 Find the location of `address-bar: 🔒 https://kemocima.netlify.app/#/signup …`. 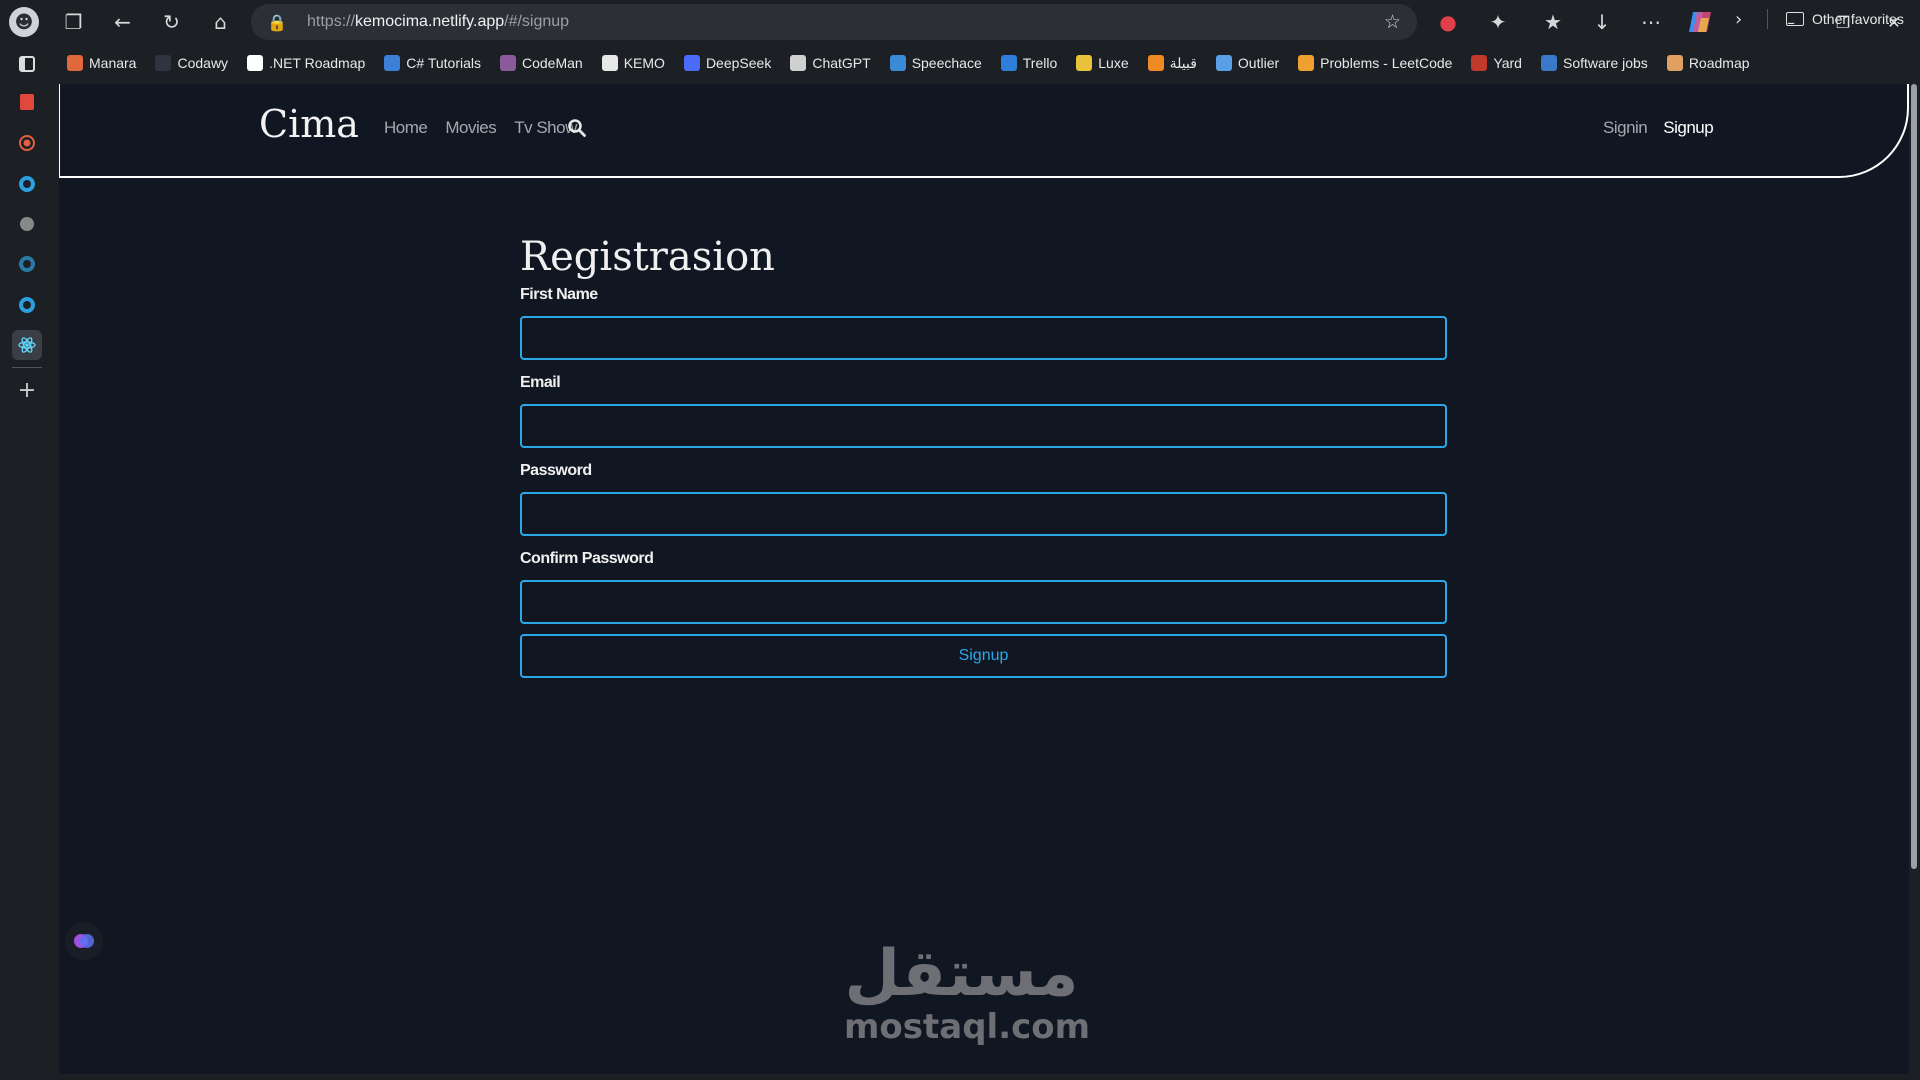

address-bar: 🔒 https://kemocima.netlify.app/#/signup … is located at coordinates (834, 22).